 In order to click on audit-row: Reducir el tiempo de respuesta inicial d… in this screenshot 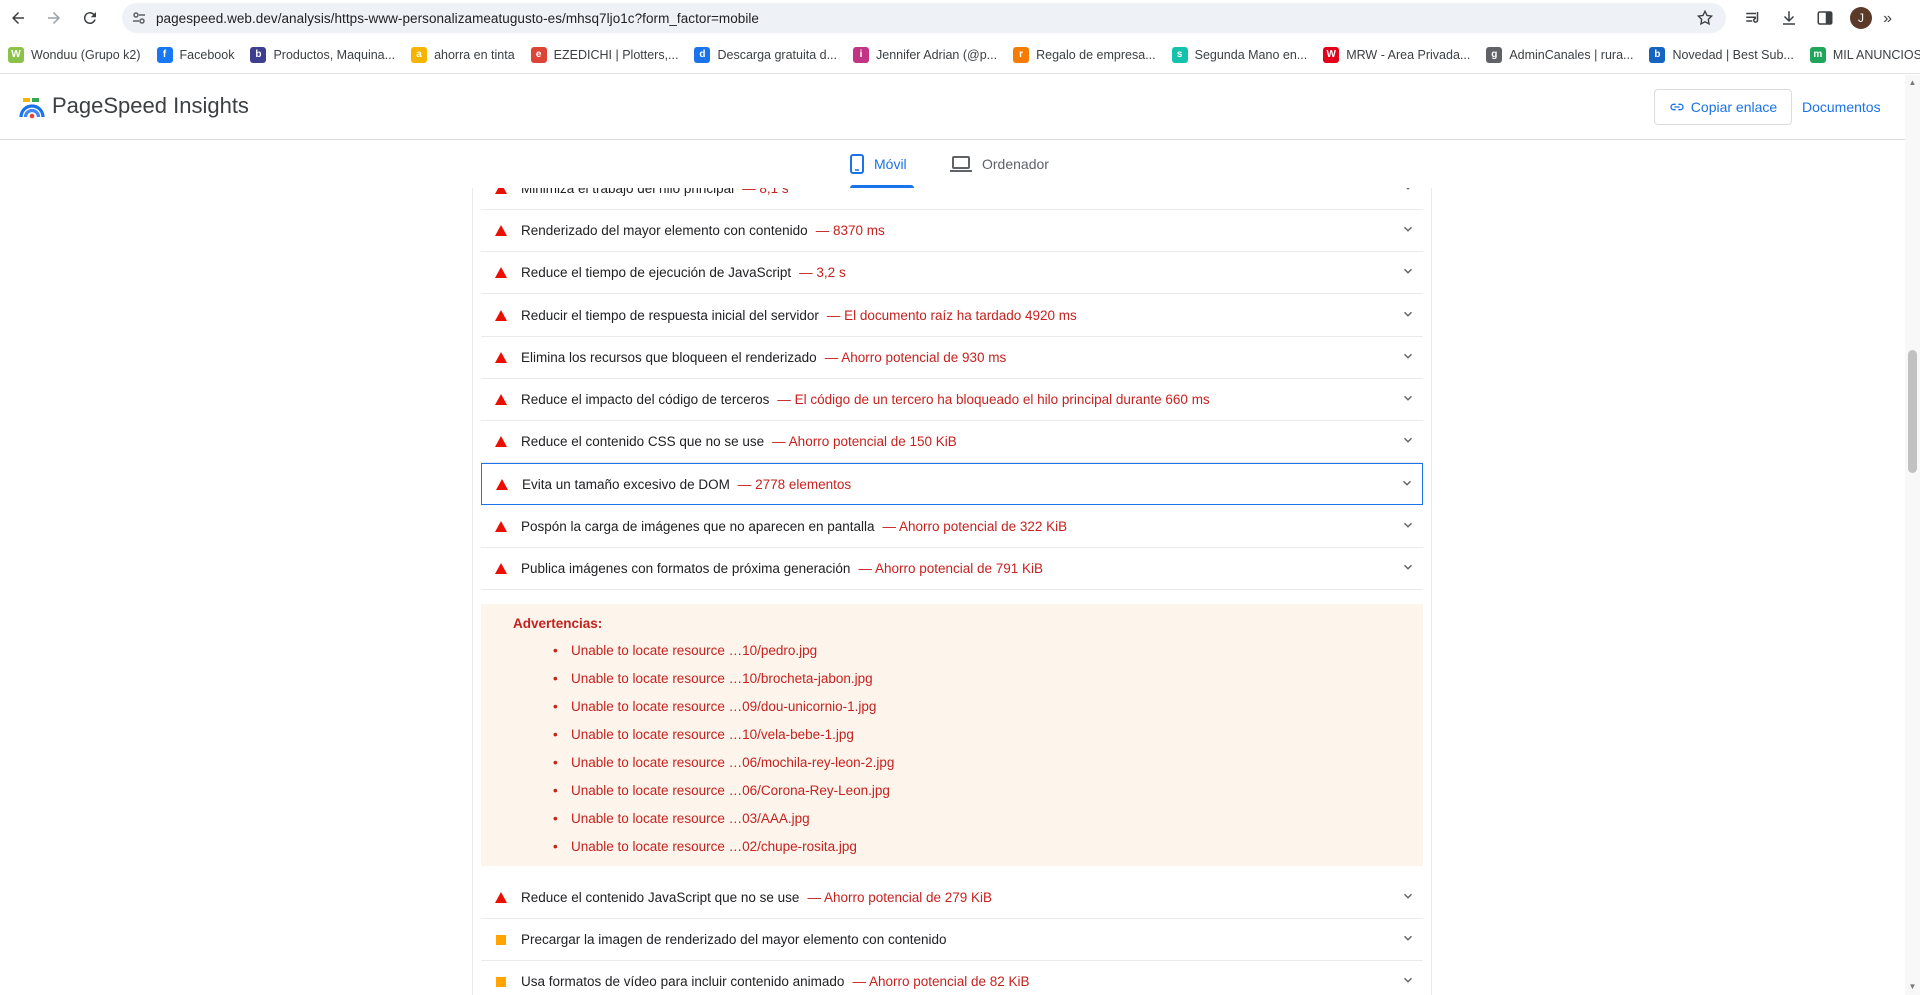, I will do `click(952, 316)`.